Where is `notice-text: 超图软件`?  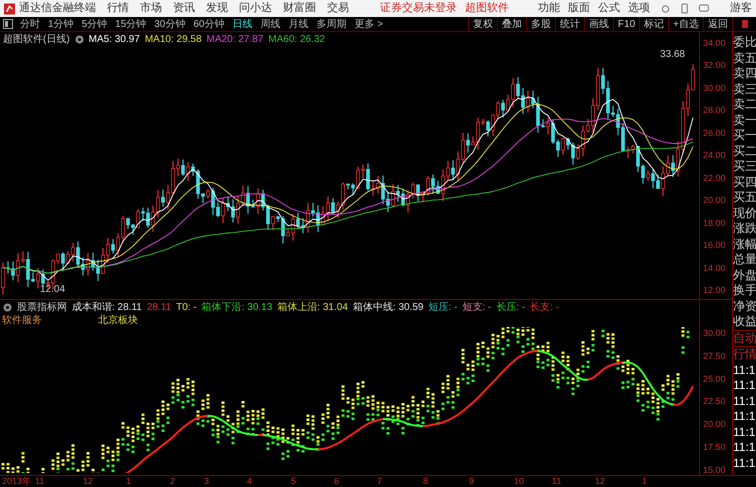
notice-text: 超图软件 is located at coordinates (487, 8).